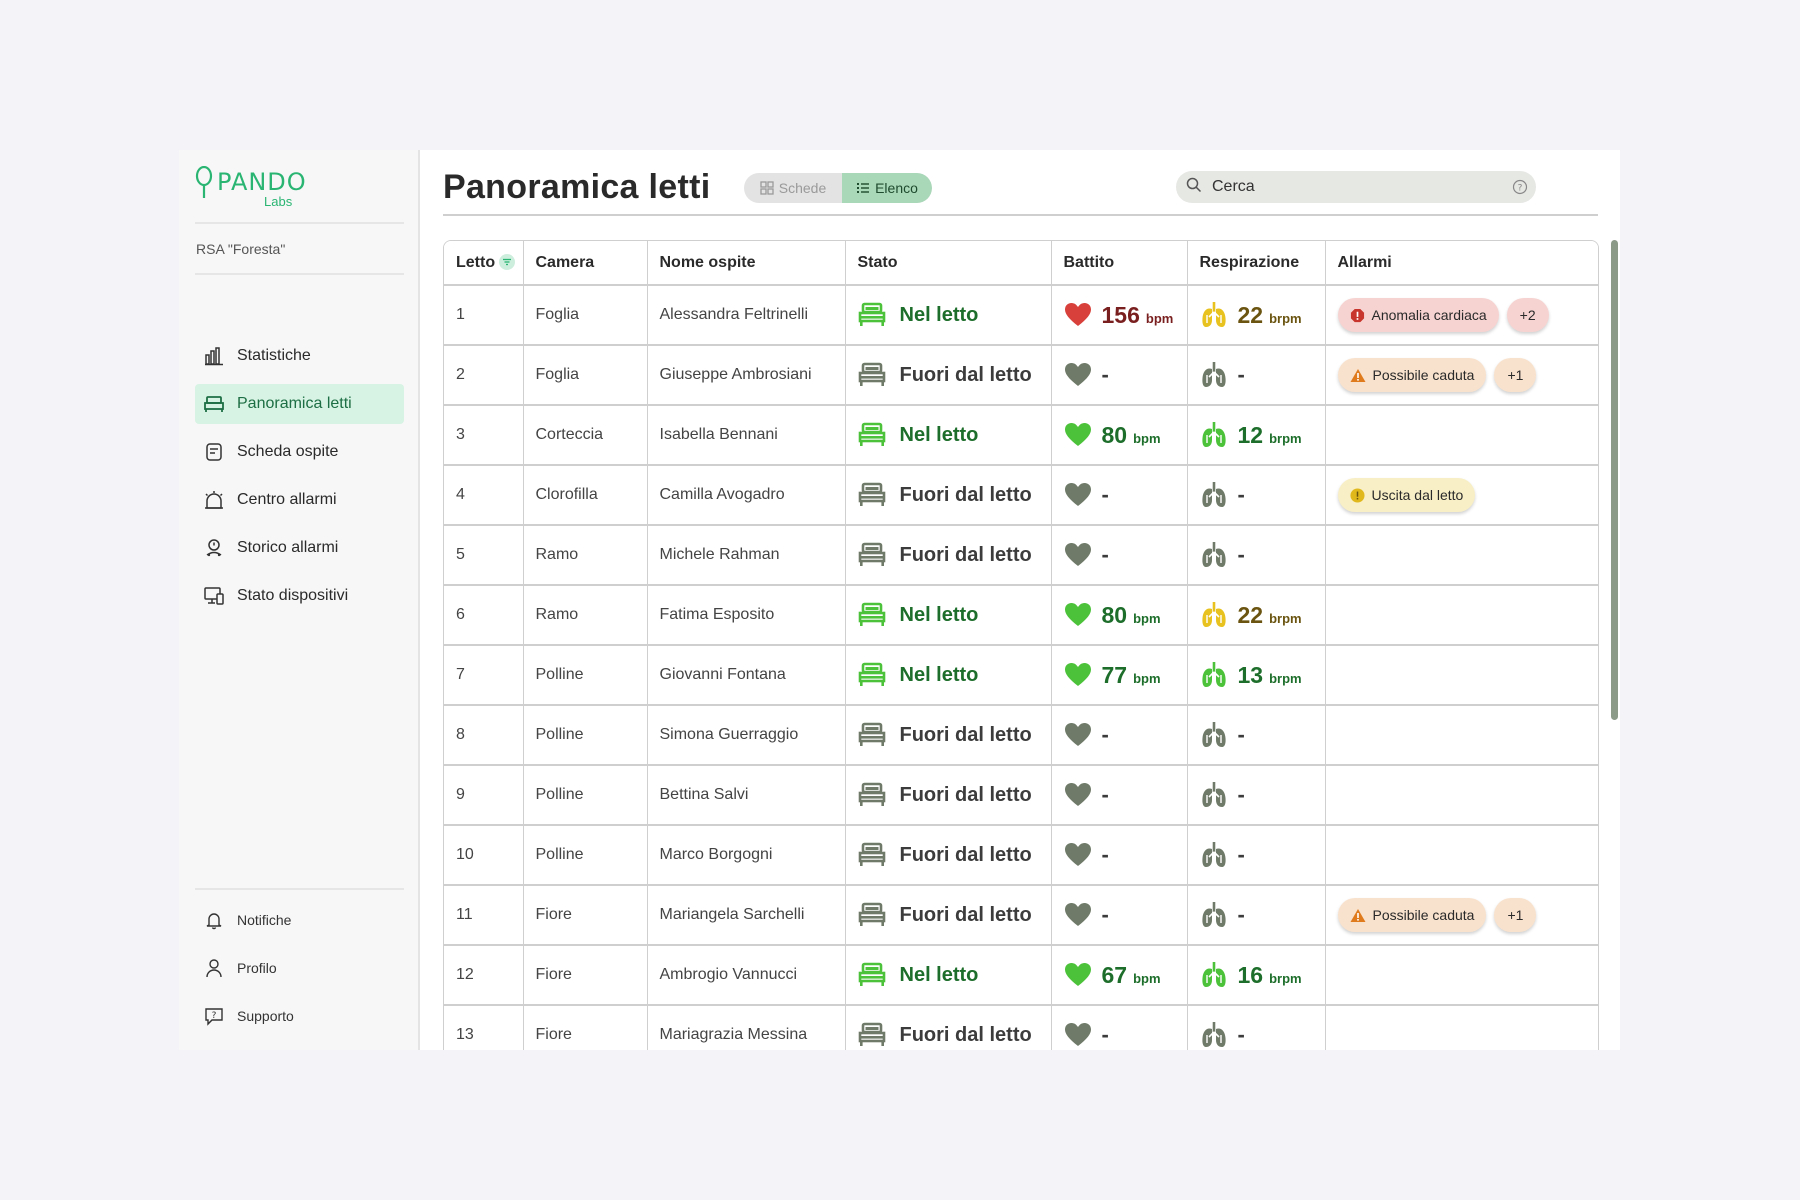 Image resolution: width=1800 pixels, height=1200 pixels. Describe the element at coordinates (1119, 375) in the screenshot. I see `heart-rate-cell: -` at that location.